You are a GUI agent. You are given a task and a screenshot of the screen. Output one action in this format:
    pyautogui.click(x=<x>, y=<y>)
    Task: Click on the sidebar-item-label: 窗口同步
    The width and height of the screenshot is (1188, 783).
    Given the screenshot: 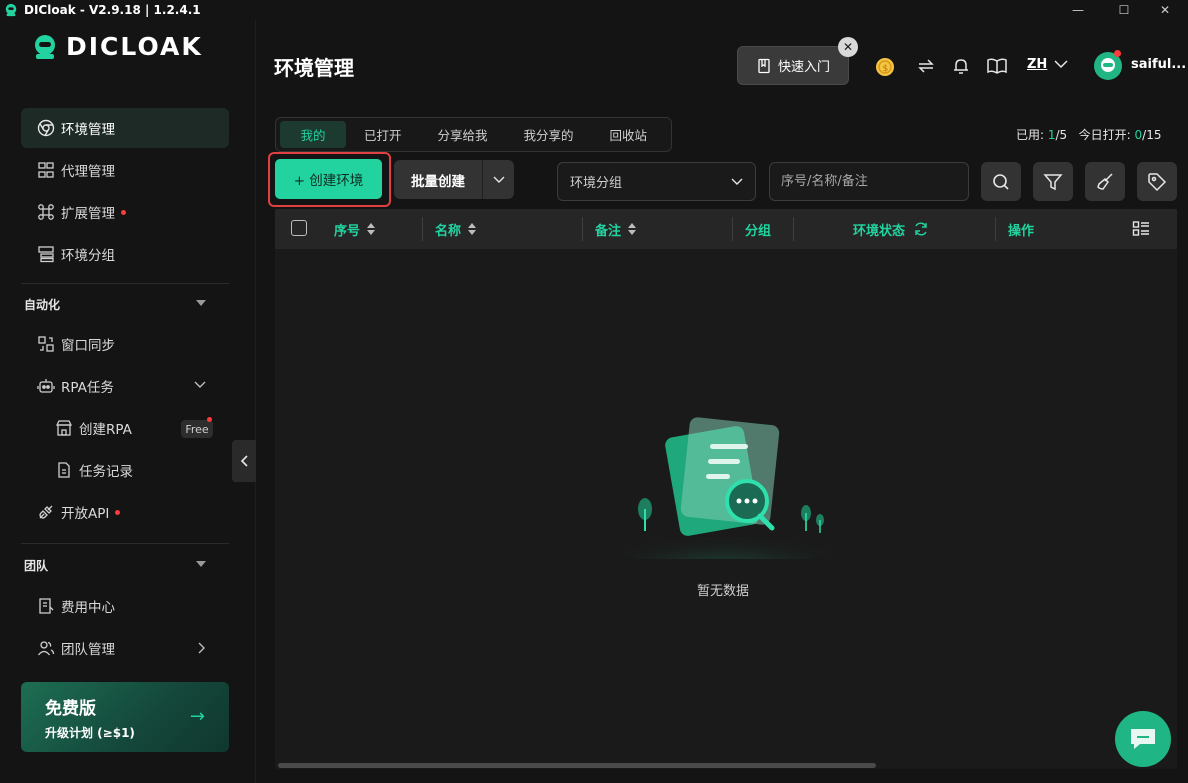 What is the action you would take?
    pyautogui.click(x=88, y=346)
    